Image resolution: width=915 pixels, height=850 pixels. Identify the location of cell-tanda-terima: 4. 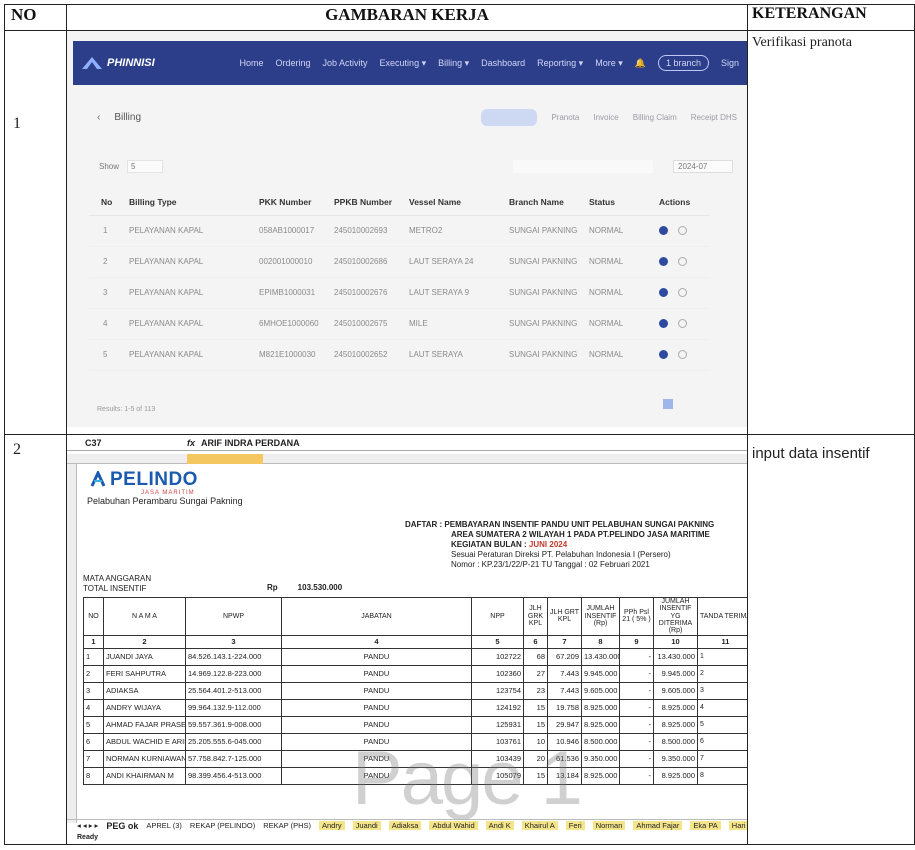
(722, 707).